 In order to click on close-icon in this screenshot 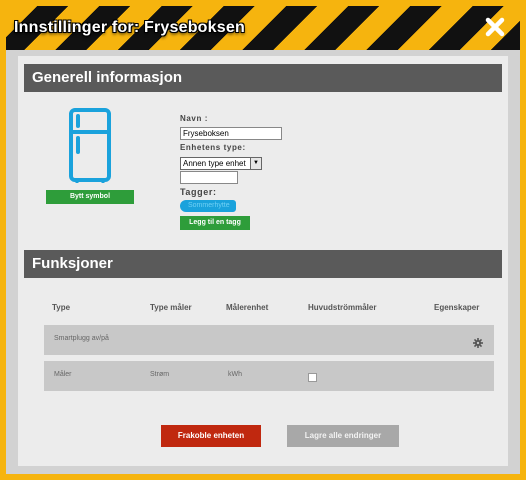, I will do `click(495, 27)`.